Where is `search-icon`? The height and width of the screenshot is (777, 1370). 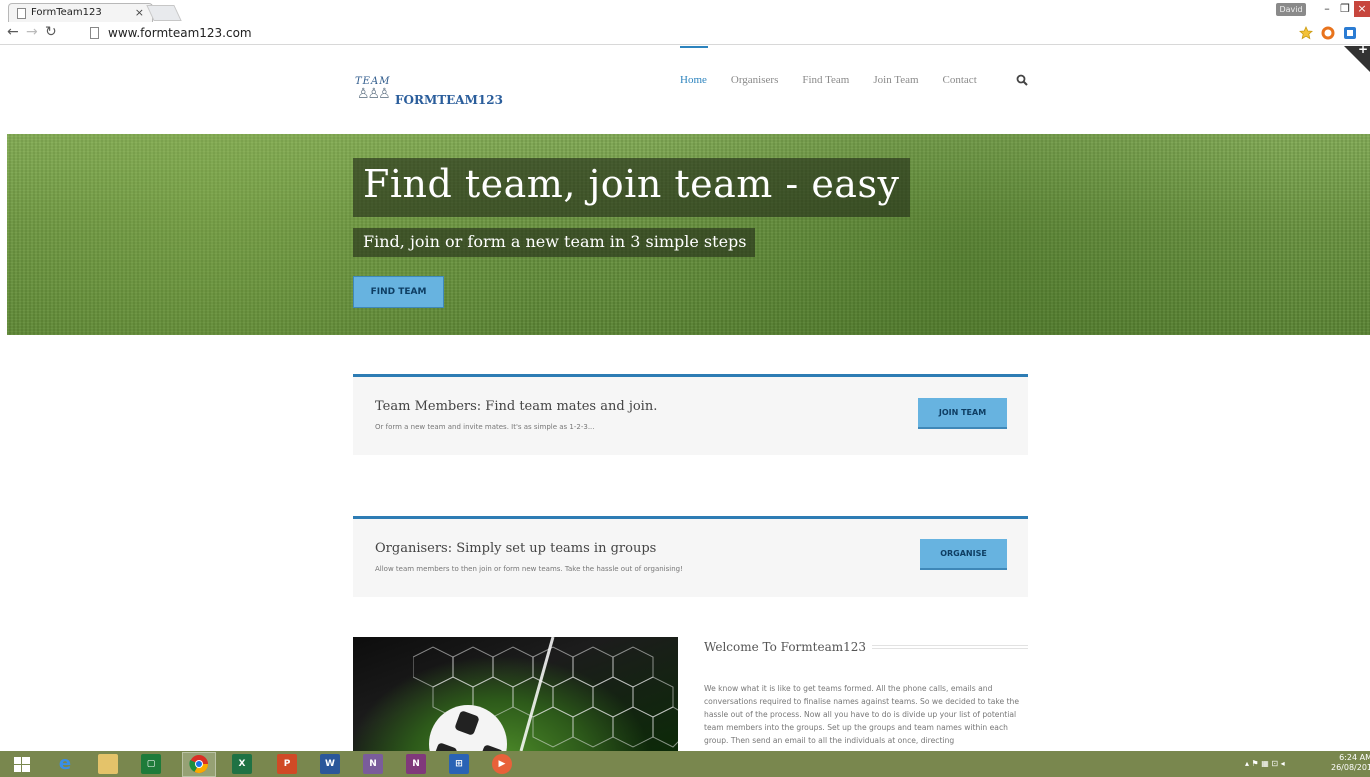 search-icon is located at coordinates (1022, 80).